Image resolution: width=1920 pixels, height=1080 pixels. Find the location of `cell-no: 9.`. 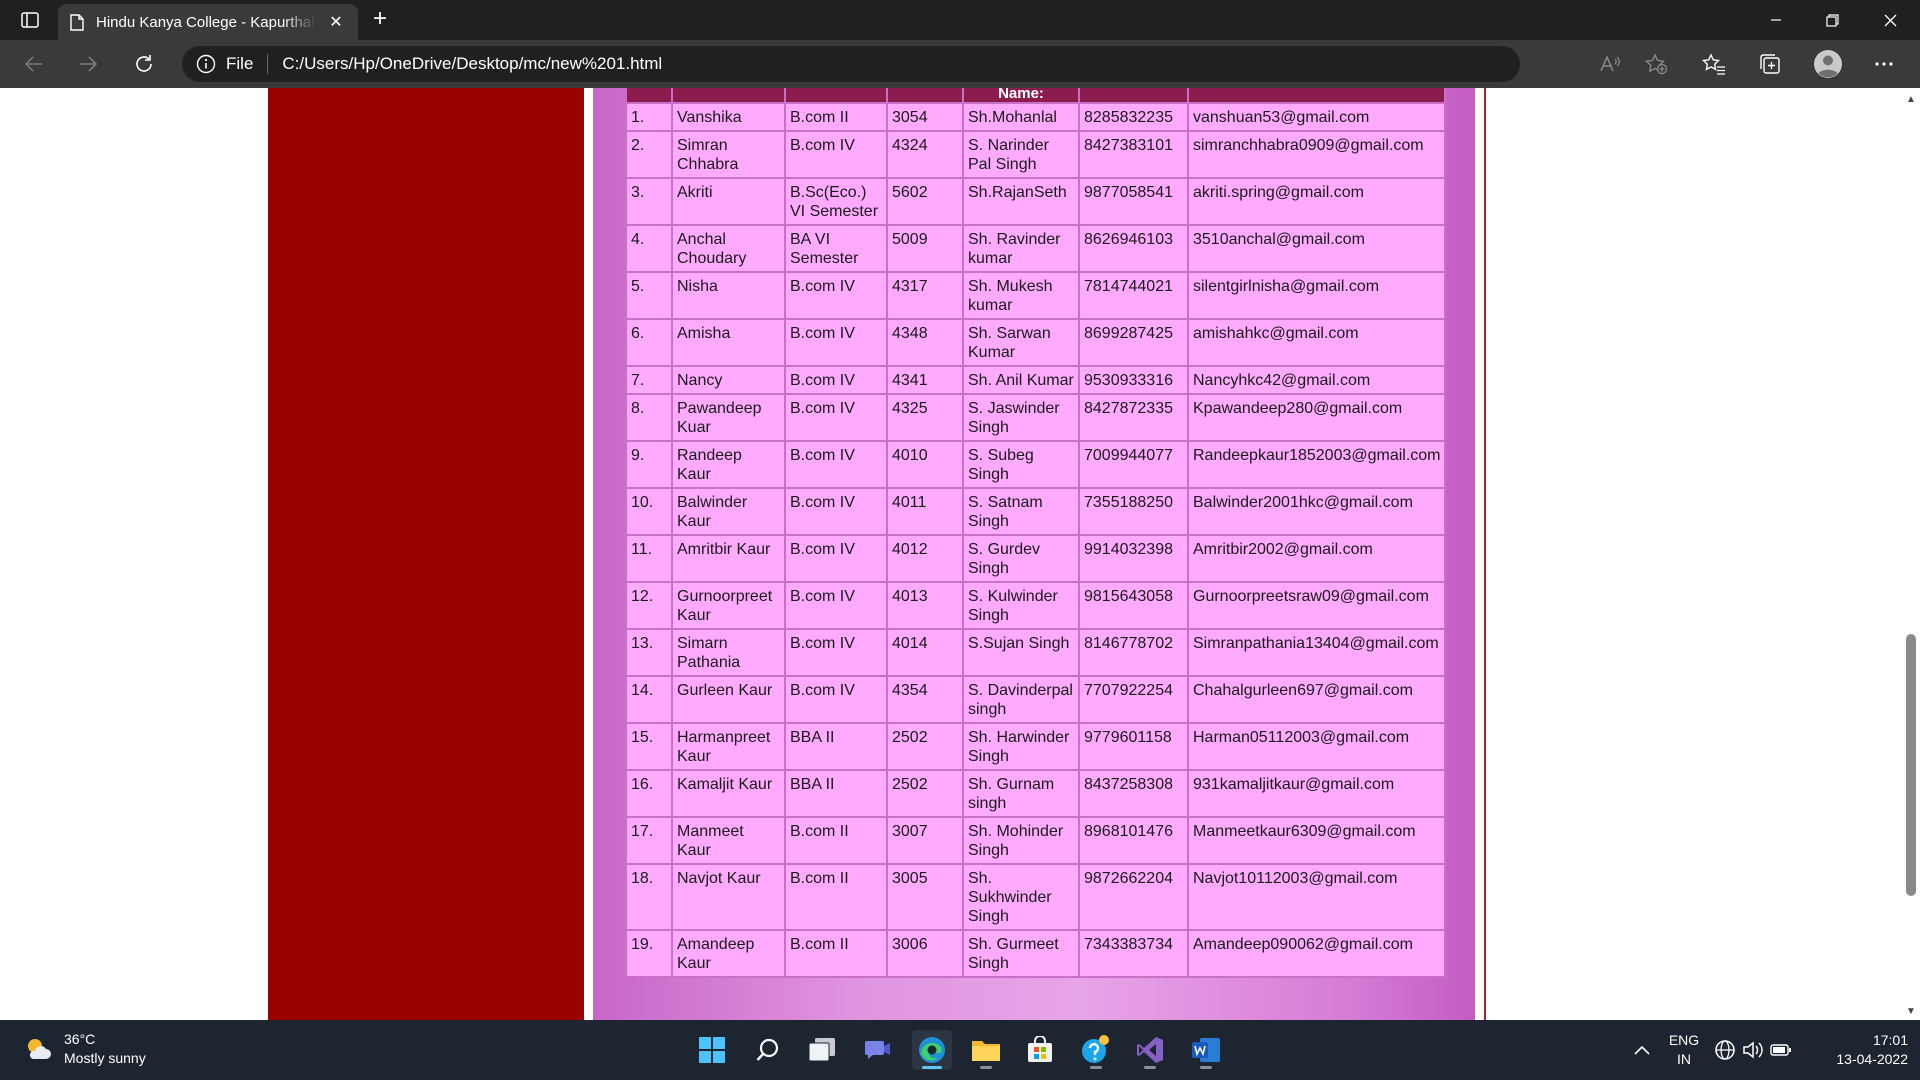

cell-no: 9. is located at coordinates (649, 464).